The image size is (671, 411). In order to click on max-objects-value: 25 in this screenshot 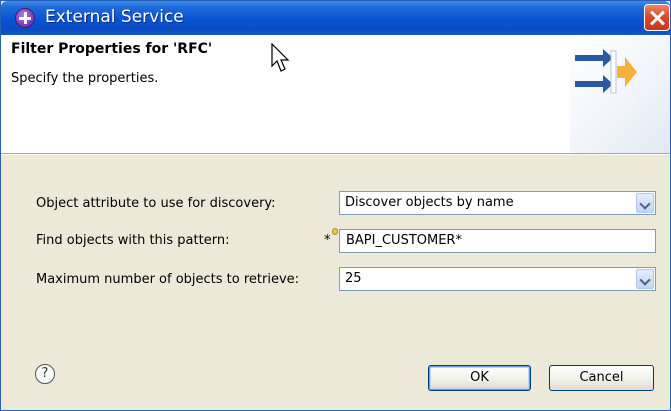, I will do `click(353, 278)`.